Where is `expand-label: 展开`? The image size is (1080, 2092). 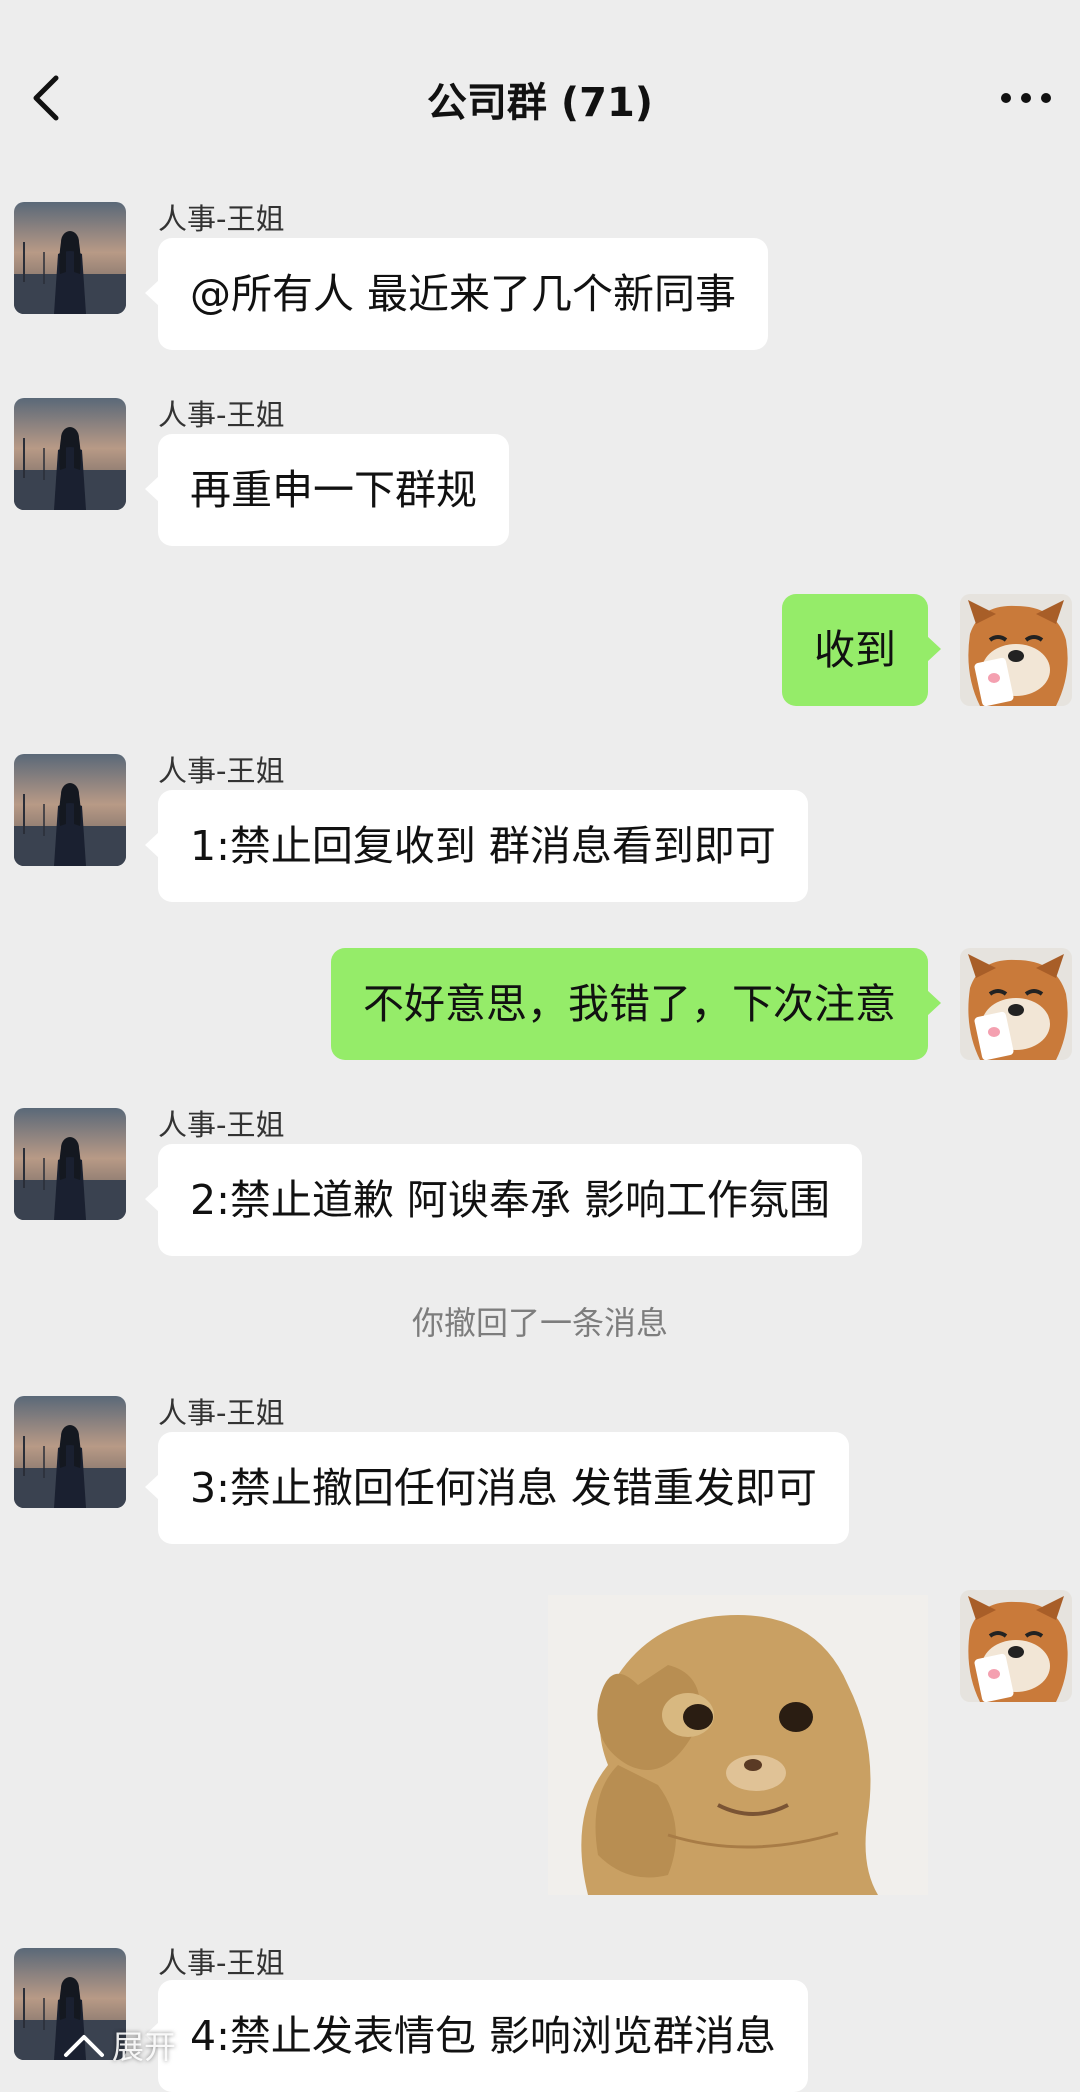
expand-label: 展开 is located at coordinates (144, 2047).